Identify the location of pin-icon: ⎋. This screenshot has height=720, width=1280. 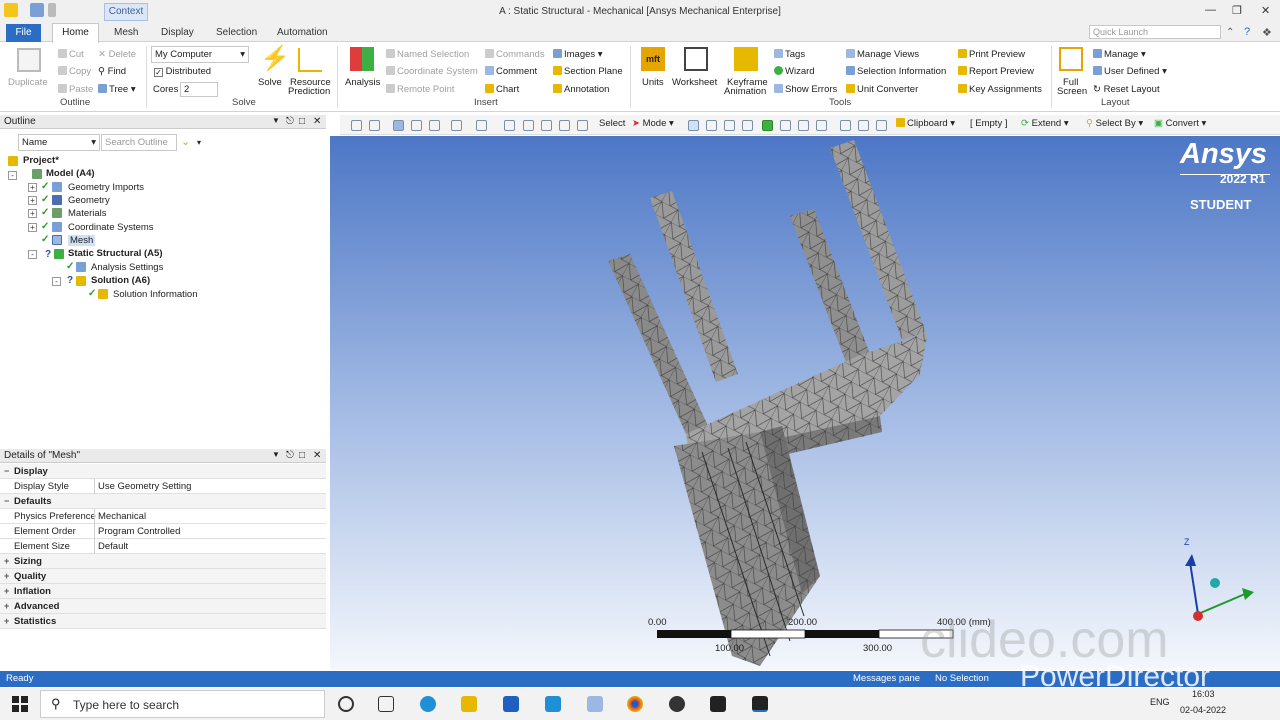
(290, 121).